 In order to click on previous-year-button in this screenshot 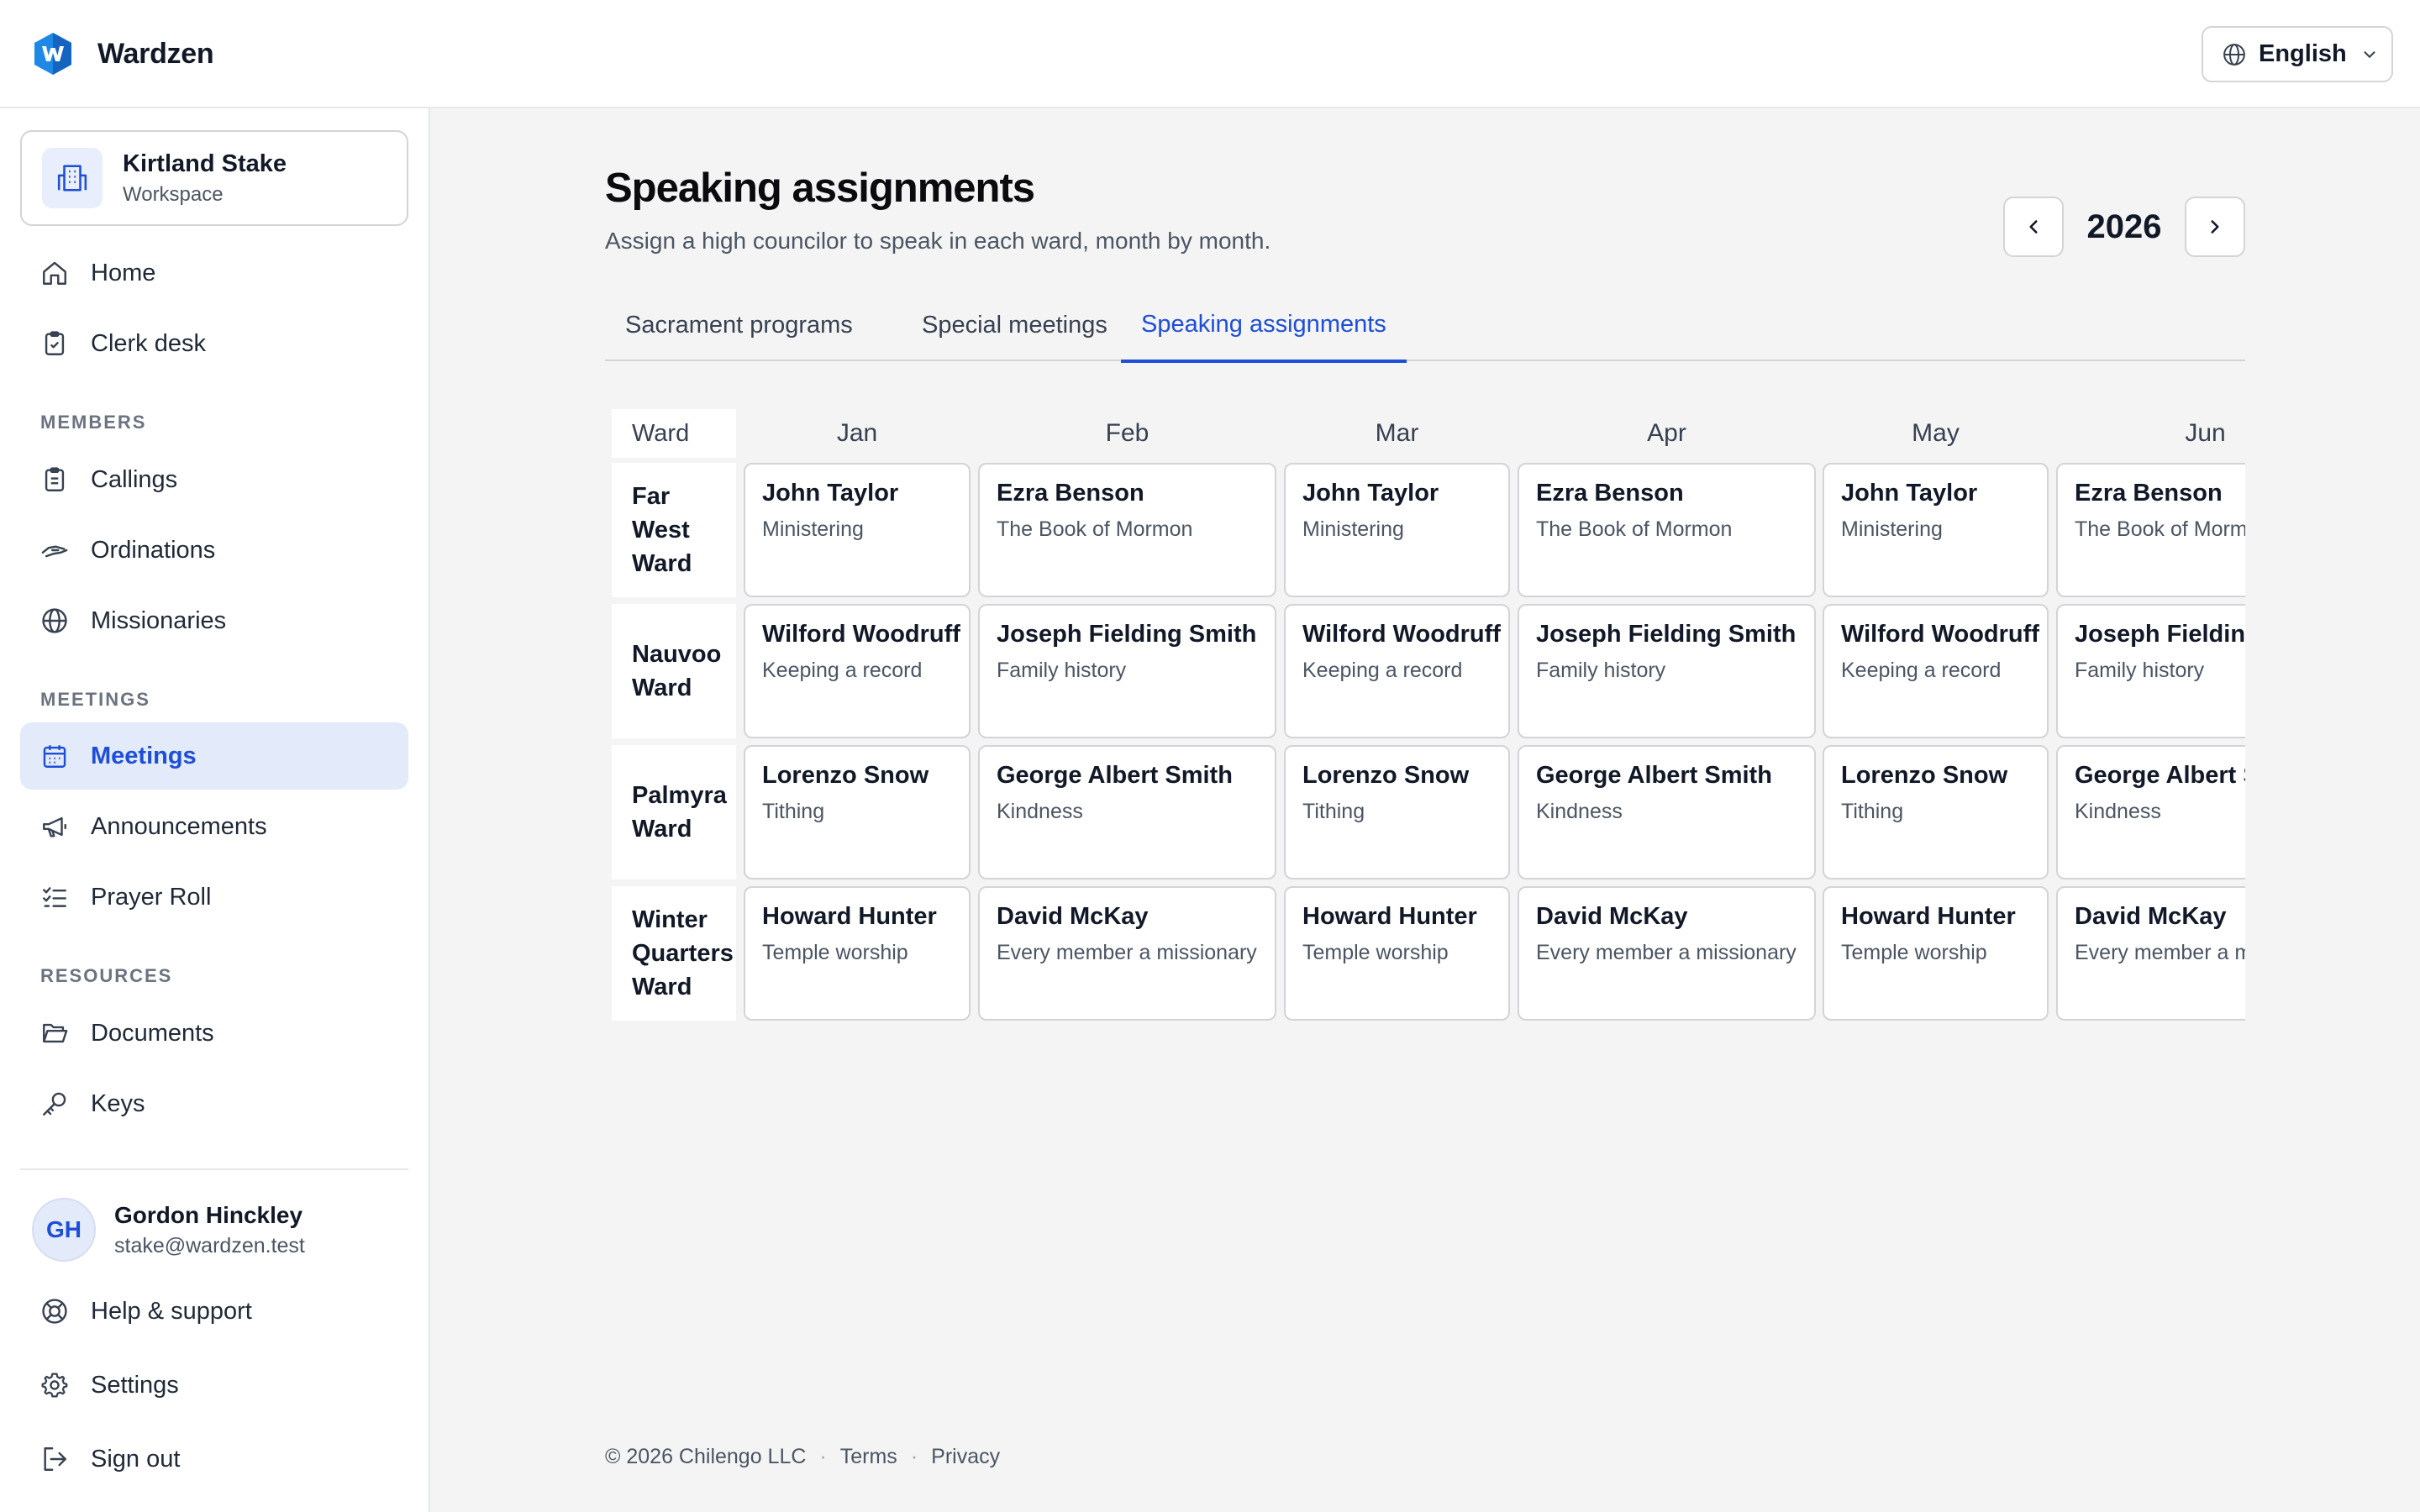, I will do `click(2034, 227)`.